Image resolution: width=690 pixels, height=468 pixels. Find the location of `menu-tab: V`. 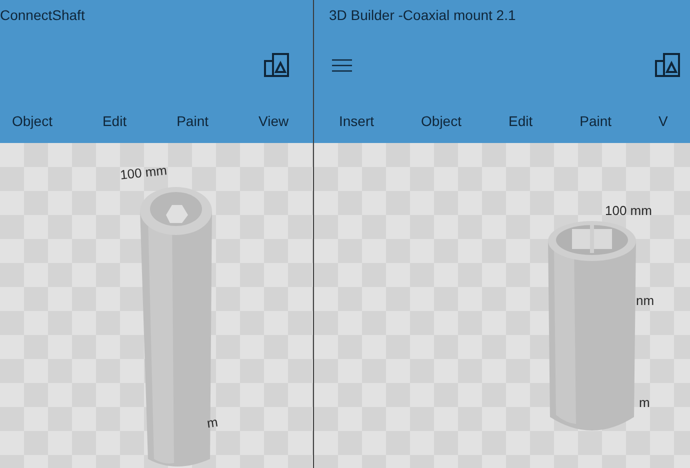

menu-tab: V is located at coordinates (663, 121).